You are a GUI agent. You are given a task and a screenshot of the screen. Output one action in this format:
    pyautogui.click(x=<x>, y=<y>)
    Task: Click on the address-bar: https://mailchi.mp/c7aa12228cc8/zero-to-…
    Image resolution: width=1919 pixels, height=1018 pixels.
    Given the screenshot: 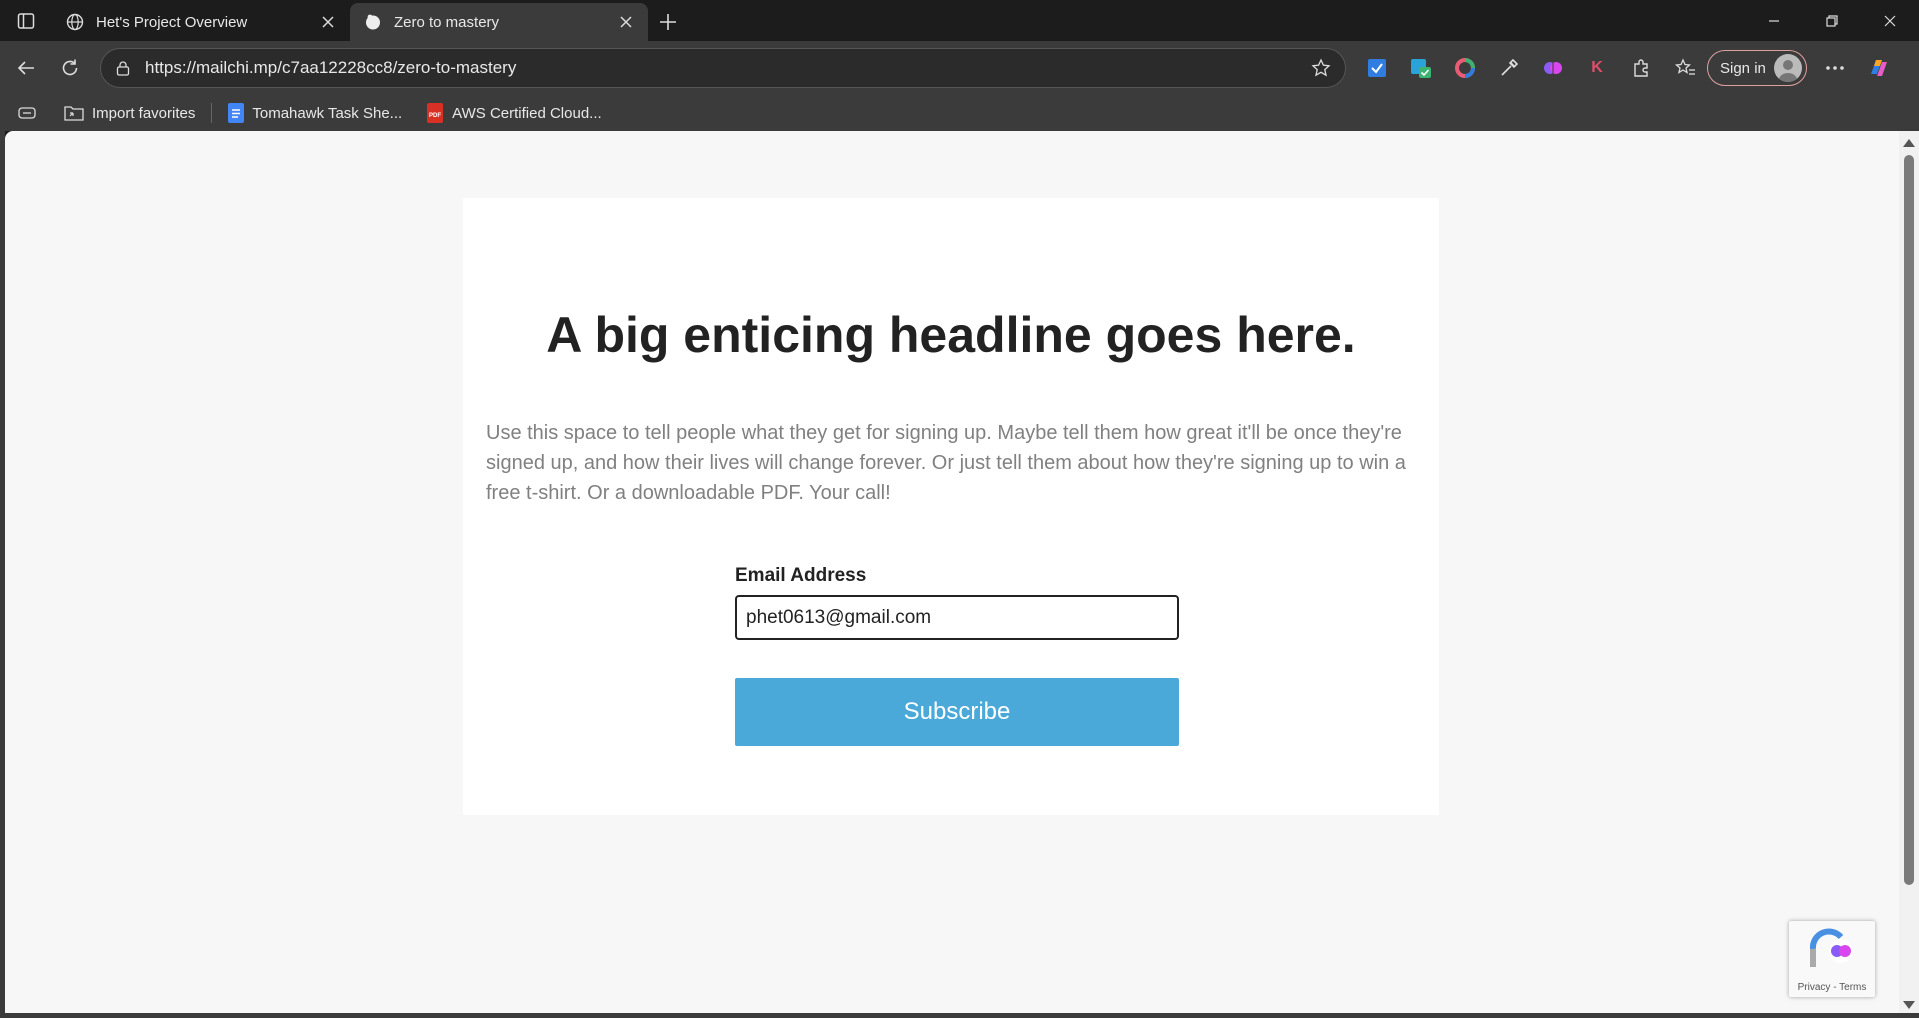 What is the action you would take?
    pyautogui.click(x=723, y=68)
    